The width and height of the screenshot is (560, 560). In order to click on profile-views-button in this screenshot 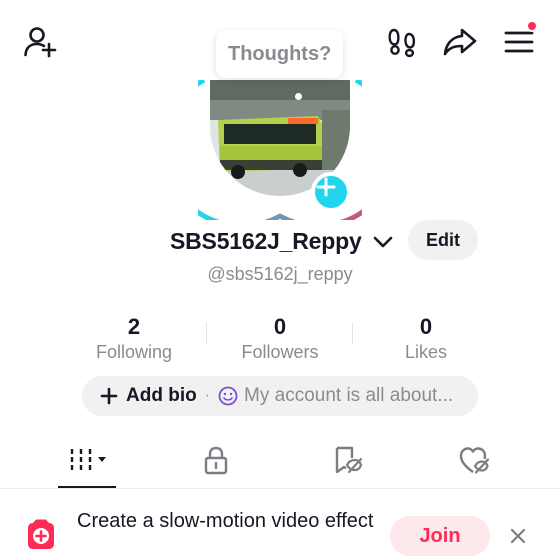, I will do `click(402, 42)`.